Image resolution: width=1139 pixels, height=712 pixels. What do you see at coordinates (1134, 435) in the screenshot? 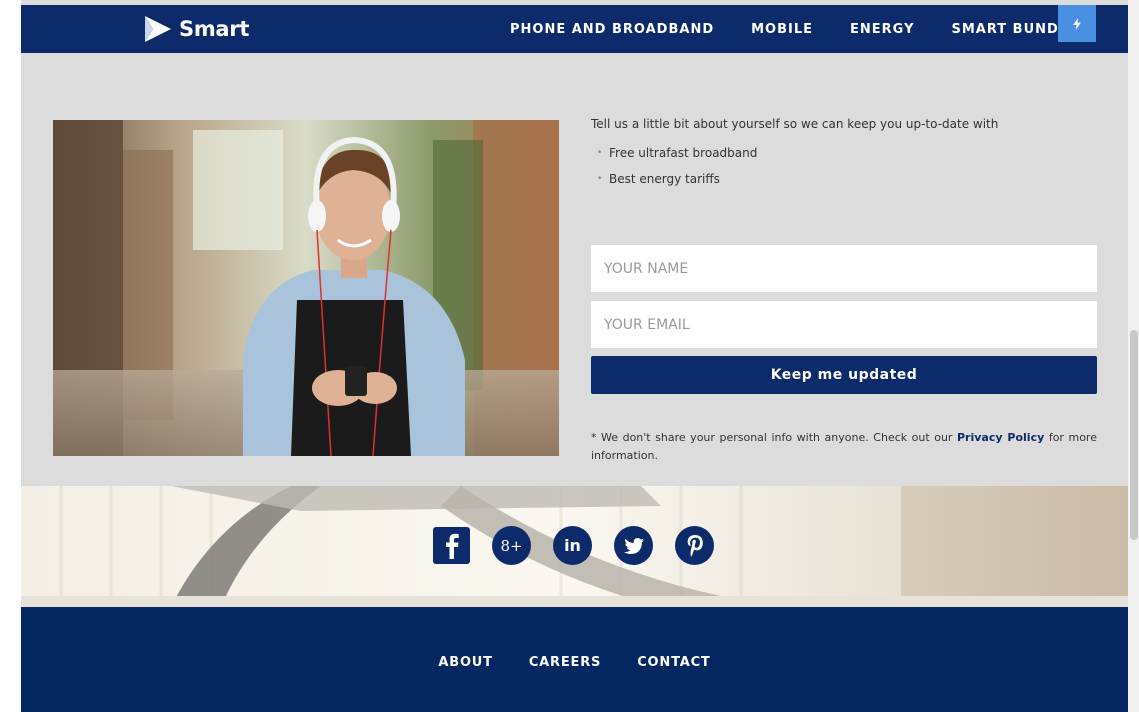
I see `page-scrollbar-thumb` at bounding box center [1134, 435].